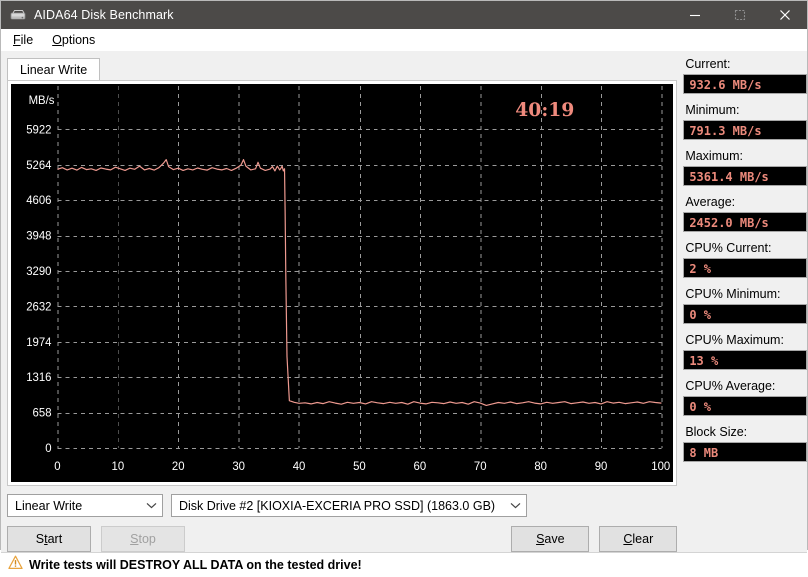 The height and width of the screenshot is (577, 808). I want to click on window-controls, so click(739, 15).